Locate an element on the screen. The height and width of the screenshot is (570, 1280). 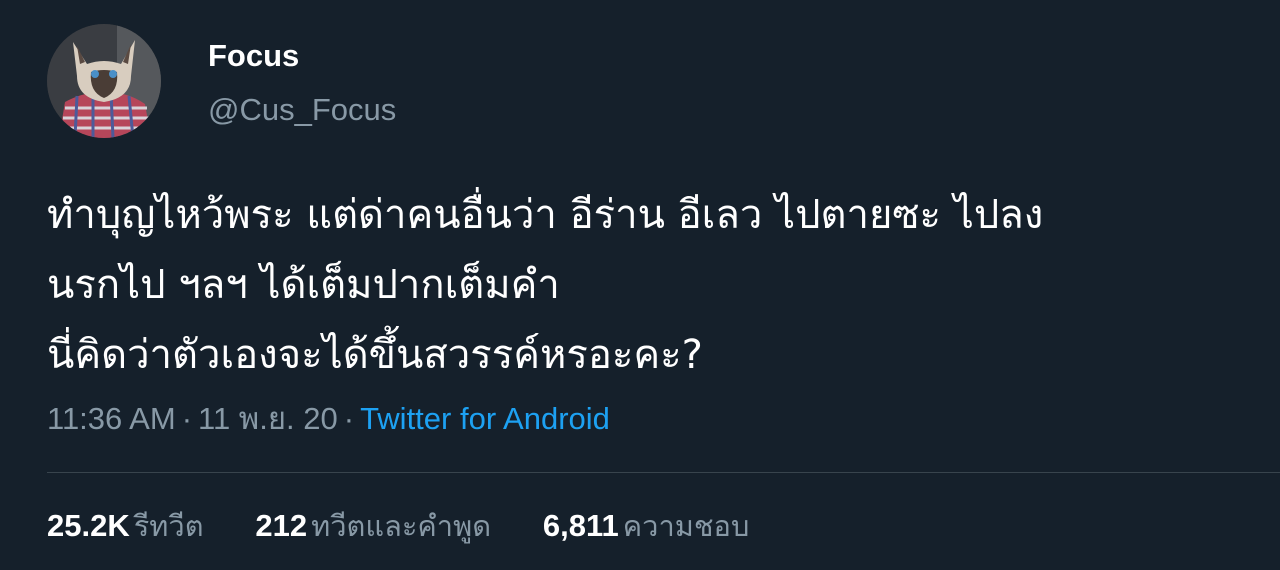
tweet-text-line: นรกไป ฯลฯ ได้เต็มปากเต็มคำ is located at coordinates (303, 285).